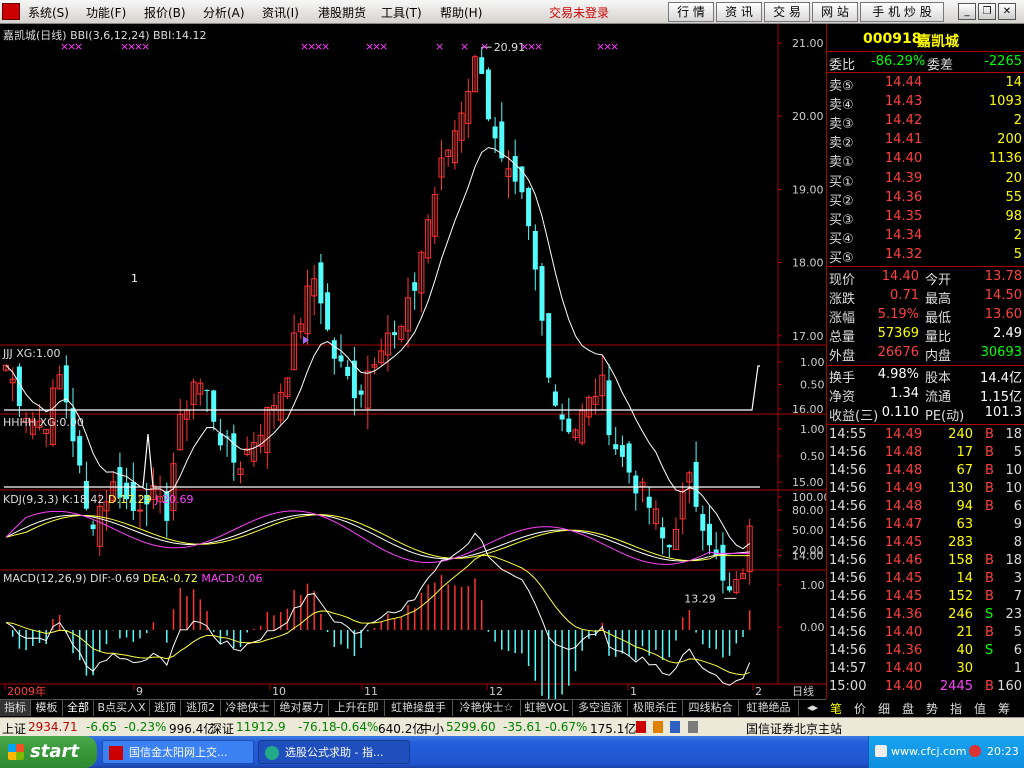  What do you see at coordinates (938, 397) in the screenshot?
I see `fund-label: 流通` at bounding box center [938, 397].